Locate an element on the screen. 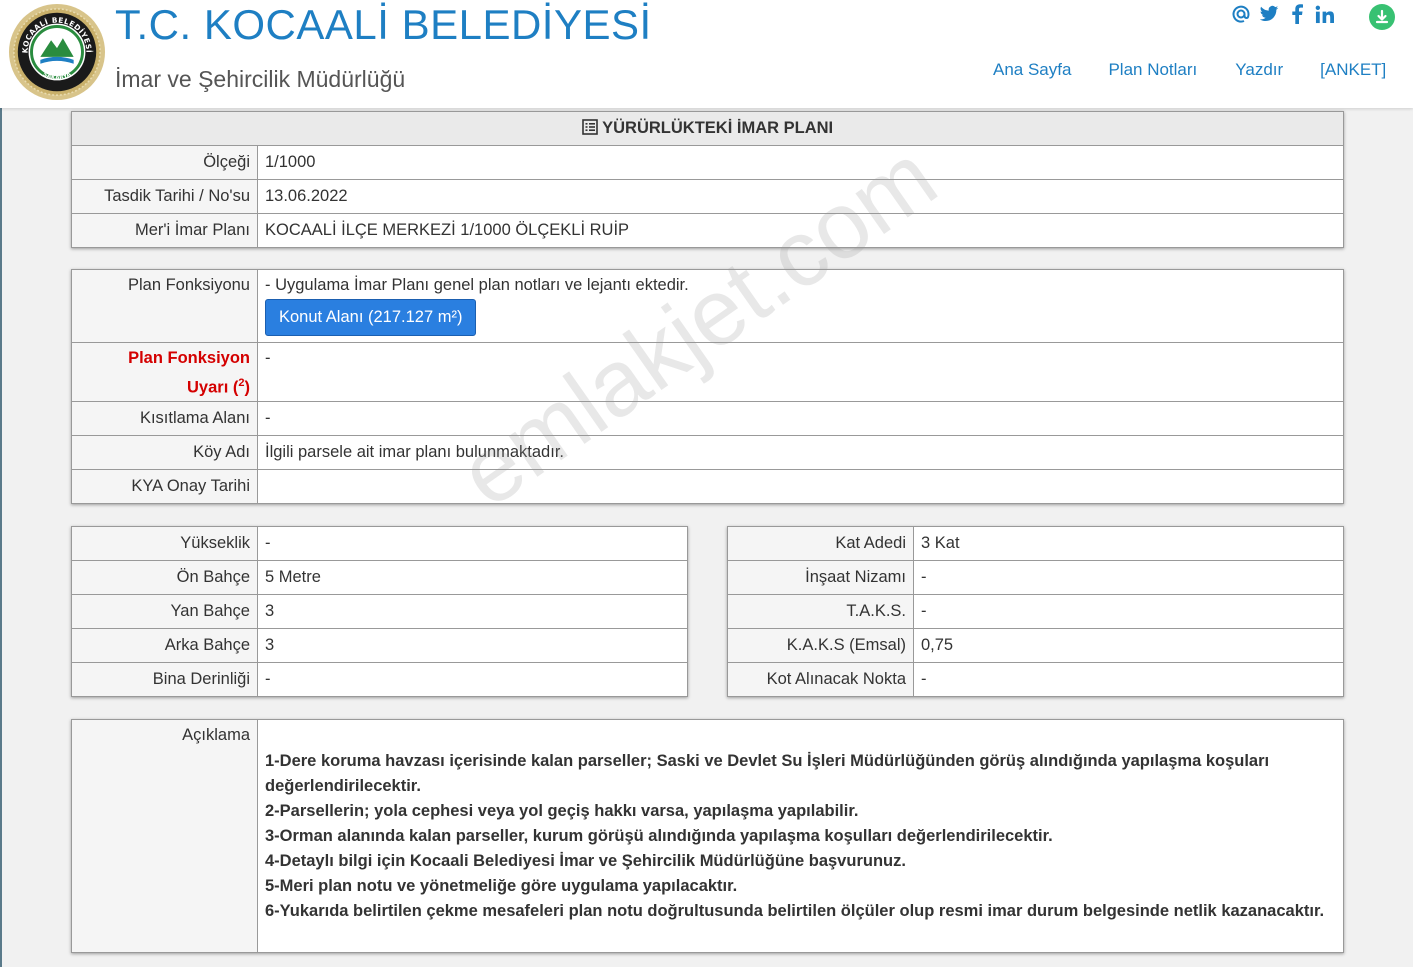 This screenshot has height=967, width=1413. konut-alani-button: Konut Alanı (217.127 m²) is located at coordinates (371, 317).